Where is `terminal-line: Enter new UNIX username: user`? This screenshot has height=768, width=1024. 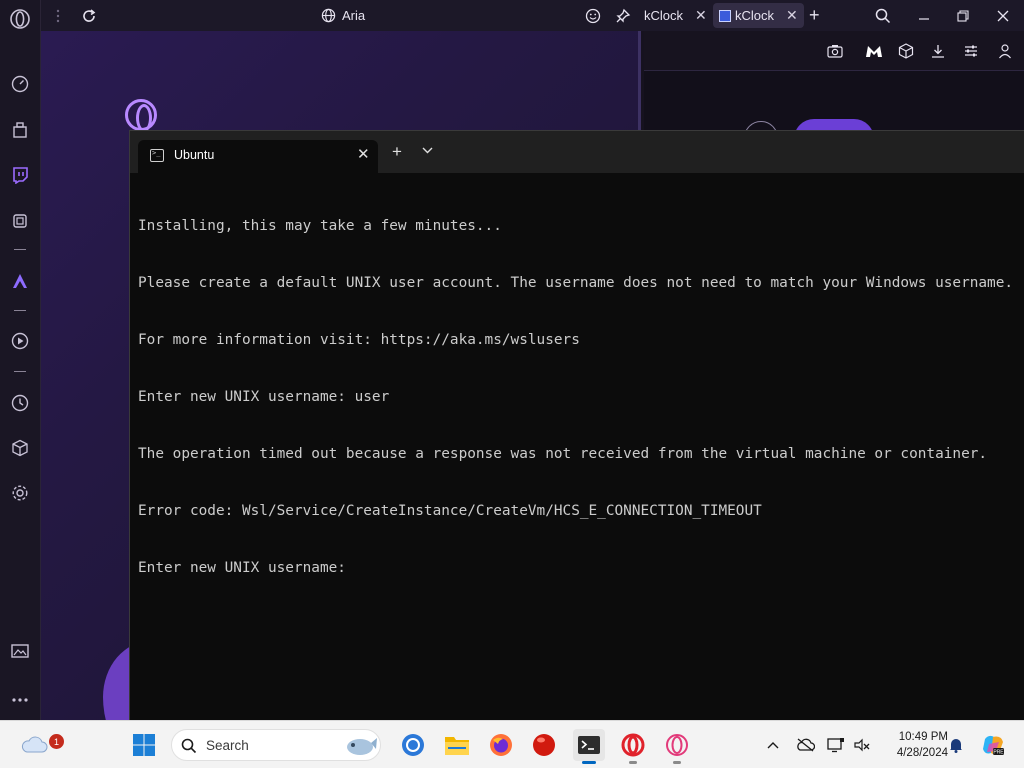
terminal-line: Enter new UNIX username: user is located at coordinates (264, 397).